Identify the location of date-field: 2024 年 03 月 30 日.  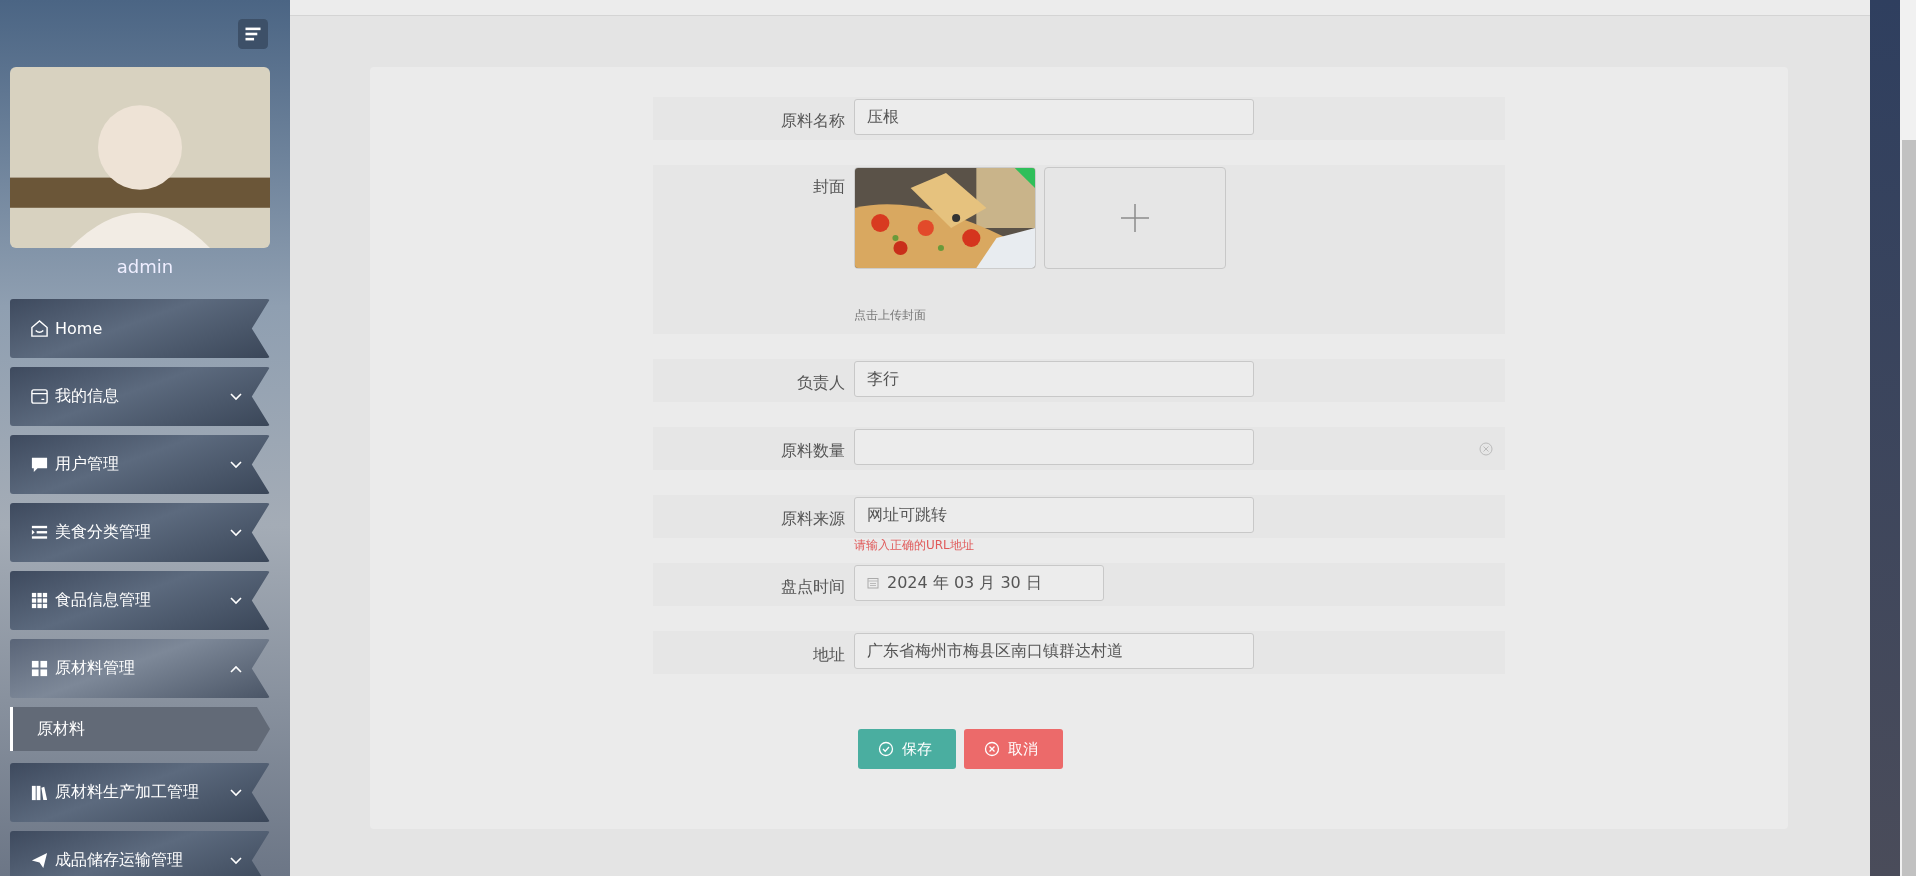
(979, 583).